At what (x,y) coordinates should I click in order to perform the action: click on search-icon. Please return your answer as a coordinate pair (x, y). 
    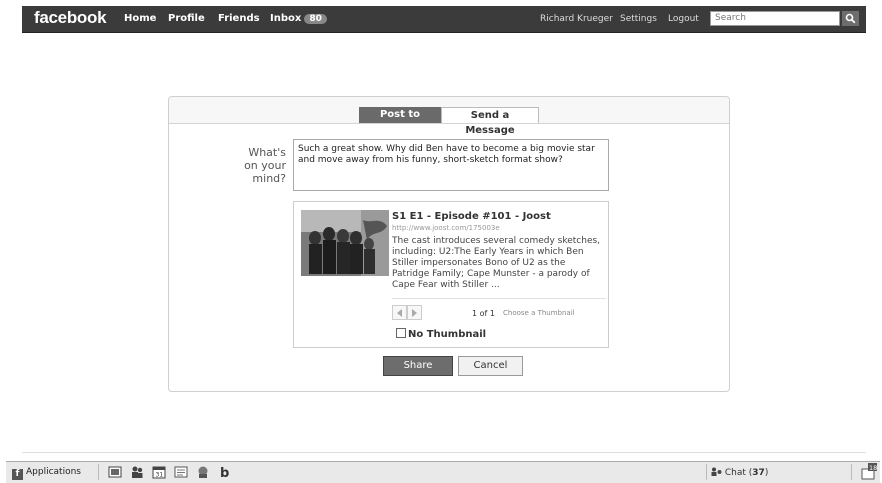
    Looking at the image, I should click on (850, 18).